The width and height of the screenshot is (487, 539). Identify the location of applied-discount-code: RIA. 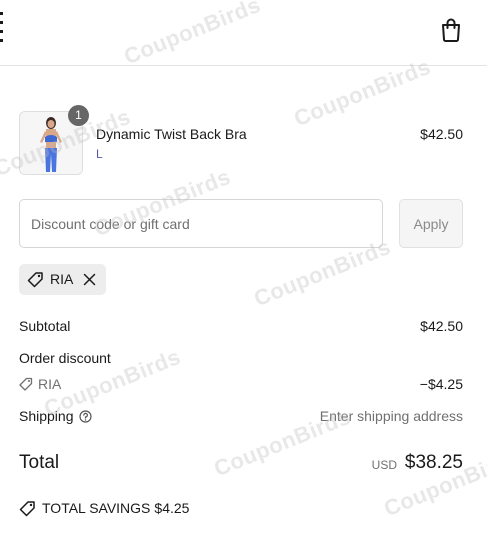
(62, 279).